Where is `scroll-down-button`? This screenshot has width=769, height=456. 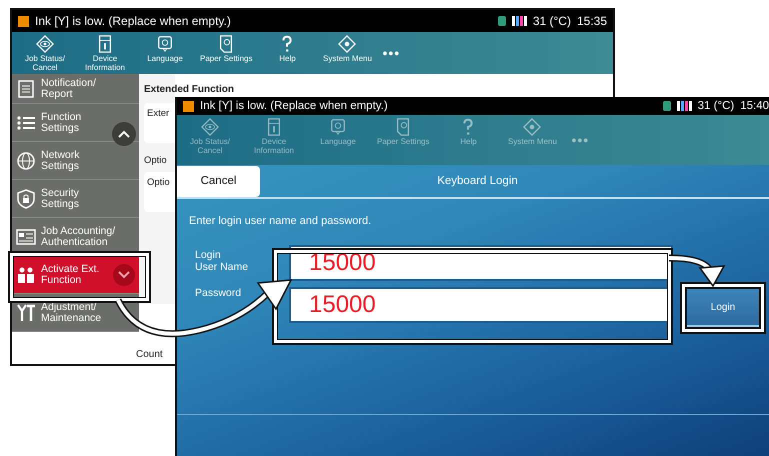 scroll-down-button is located at coordinates (124, 275).